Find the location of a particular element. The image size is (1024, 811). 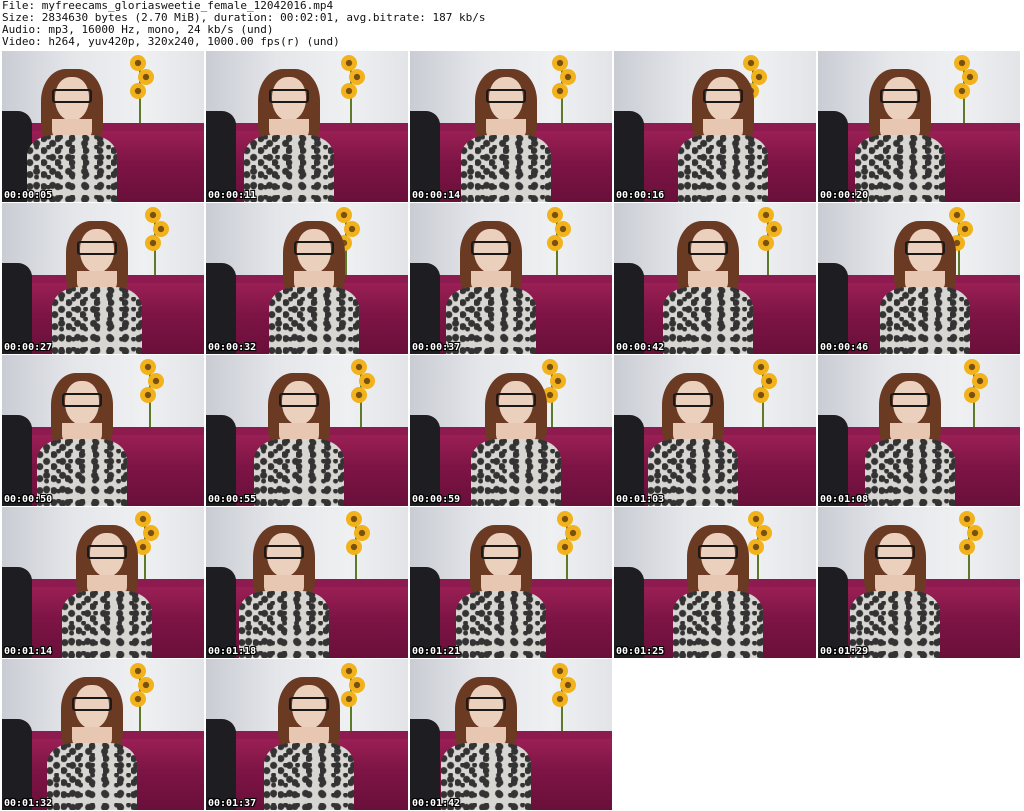

video-thumbnail: 00:00:05 is located at coordinates (103, 126).